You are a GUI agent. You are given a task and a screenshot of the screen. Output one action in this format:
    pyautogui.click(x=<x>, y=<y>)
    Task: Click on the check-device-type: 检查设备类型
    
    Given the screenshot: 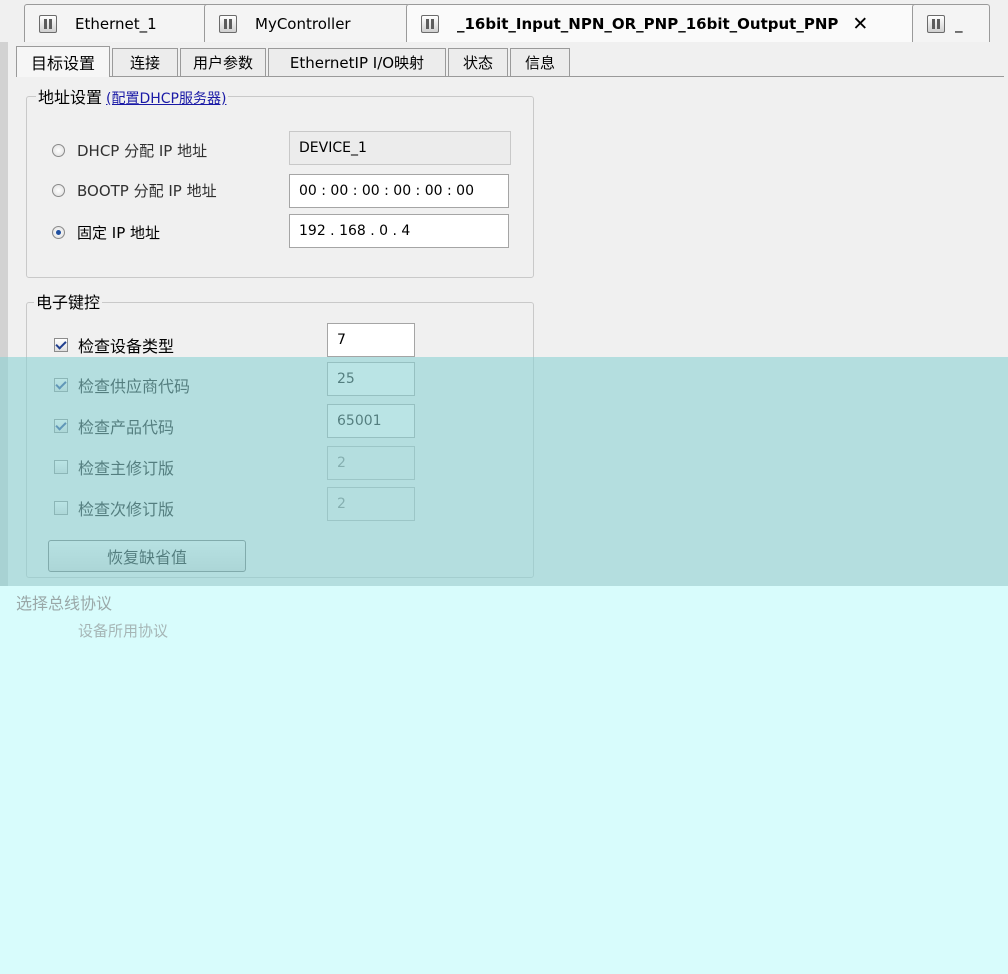 What is the action you would take?
    pyautogui.click(x=114, y=345)
    